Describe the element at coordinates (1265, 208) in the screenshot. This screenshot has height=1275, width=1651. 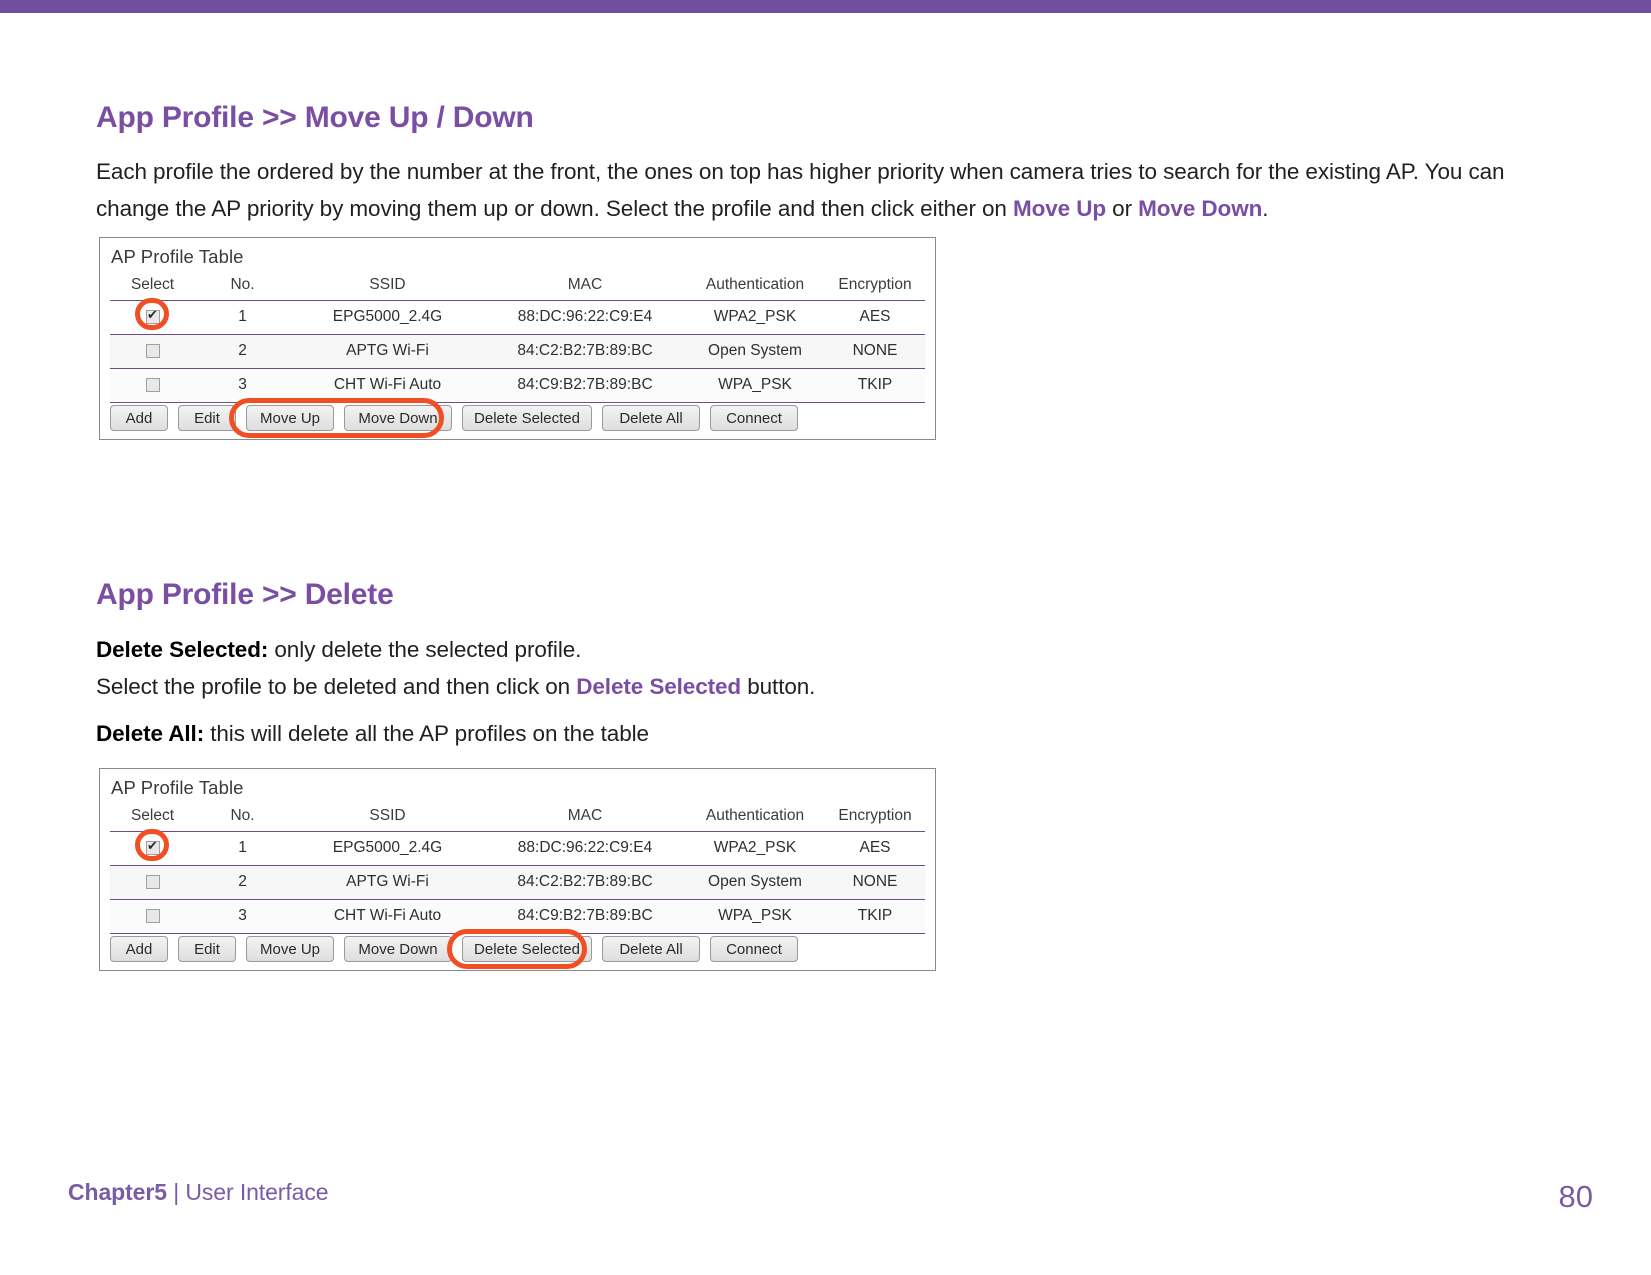
I see `paragraph-line-2-part-c: .` at that location.